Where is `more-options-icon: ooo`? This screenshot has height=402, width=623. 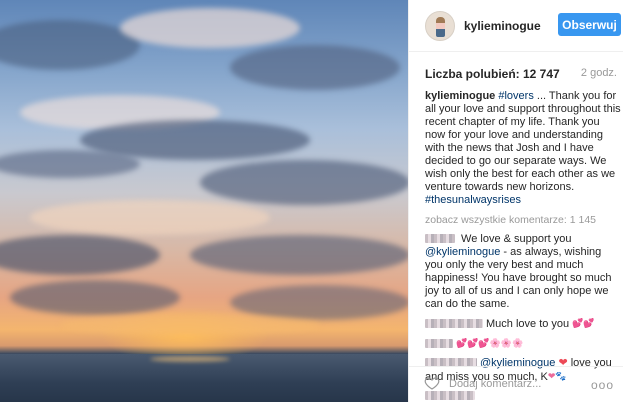
more-options-icon: ooo is located at coordinates (602, 385).